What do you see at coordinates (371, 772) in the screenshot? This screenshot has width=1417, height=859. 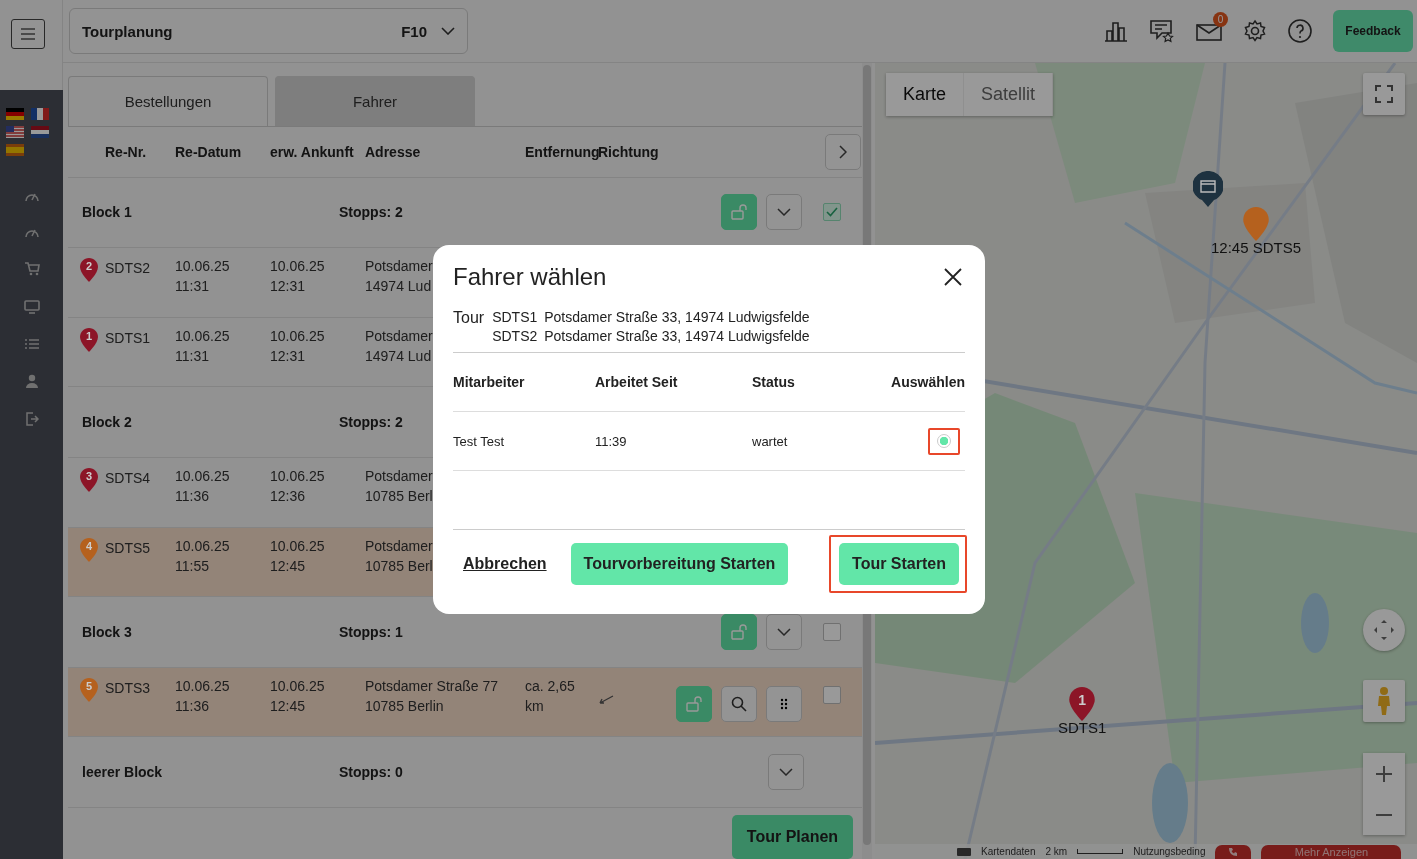 I see `stop-count: Stopps: 0` at bounding box center [371, 772].